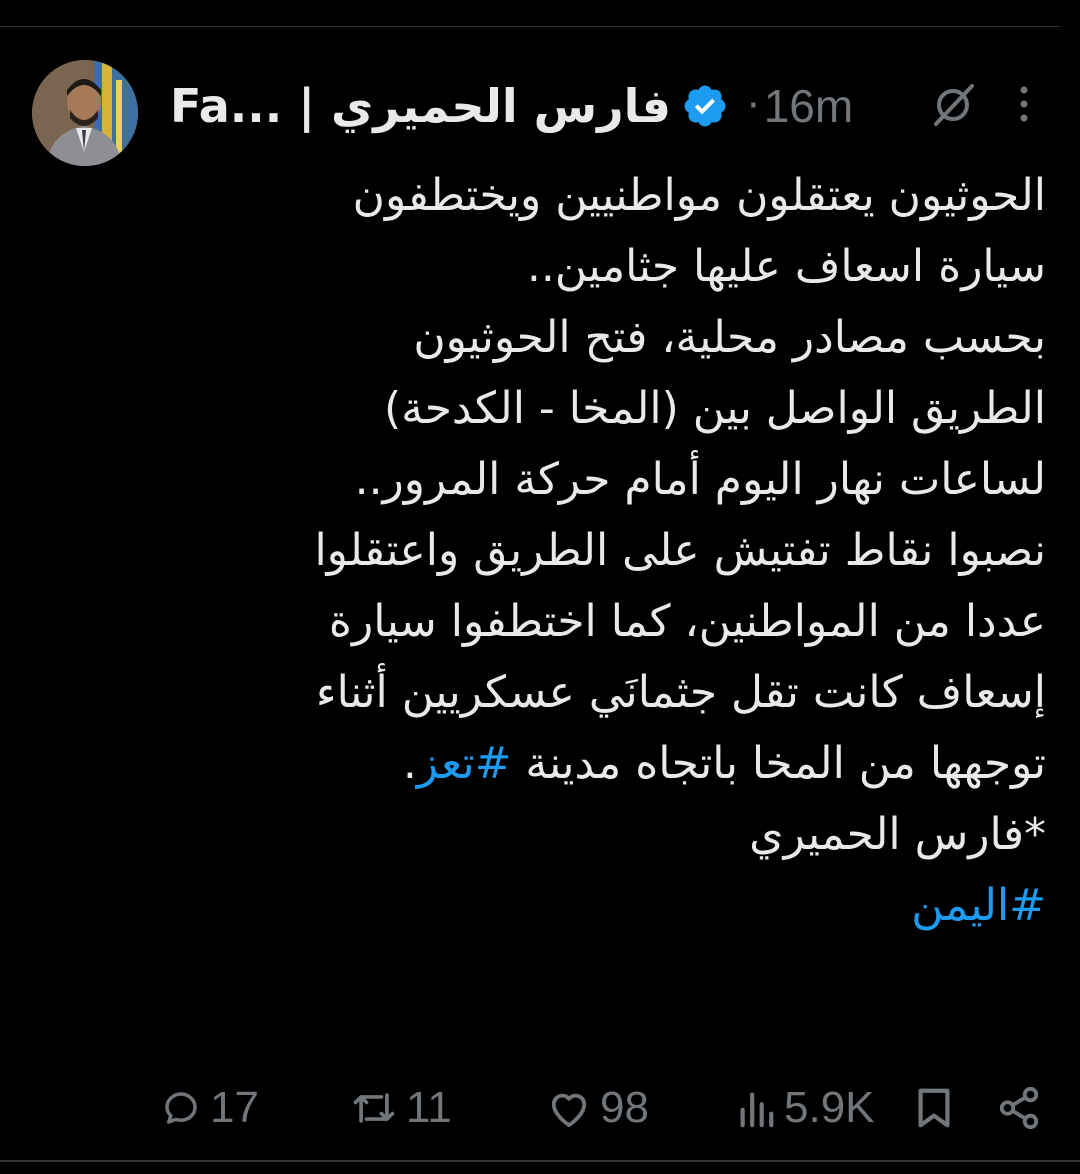 The image size is (1080, 1174). What do you see at coordinates (680, 550) in the screenshot?
I see `tweet-text-line: نصبوا نقاط تفتيش على الطريق واعتقلوا` at bounding box center [680, 550].